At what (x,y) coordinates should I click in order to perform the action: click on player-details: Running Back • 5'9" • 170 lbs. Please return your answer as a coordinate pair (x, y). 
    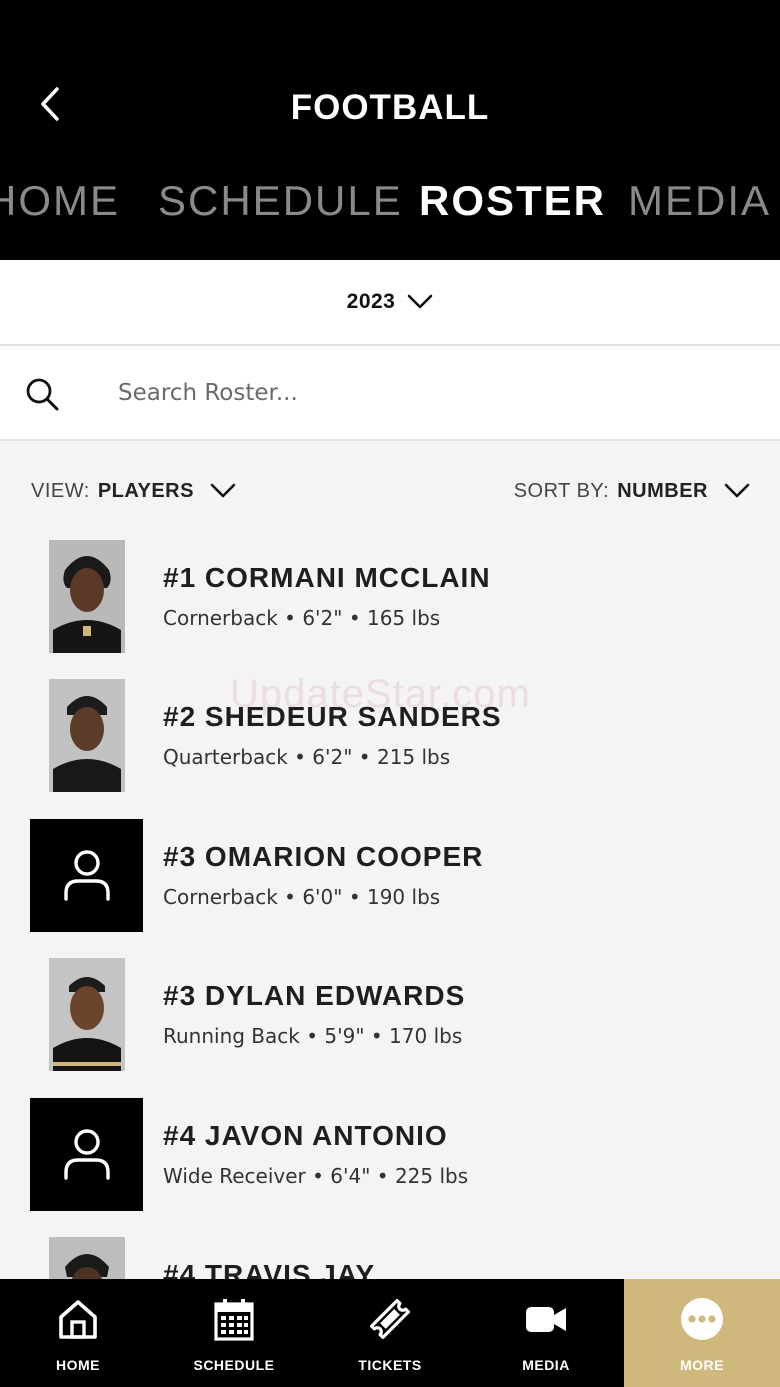
    Looking at the image, I should click on (313, 1036).